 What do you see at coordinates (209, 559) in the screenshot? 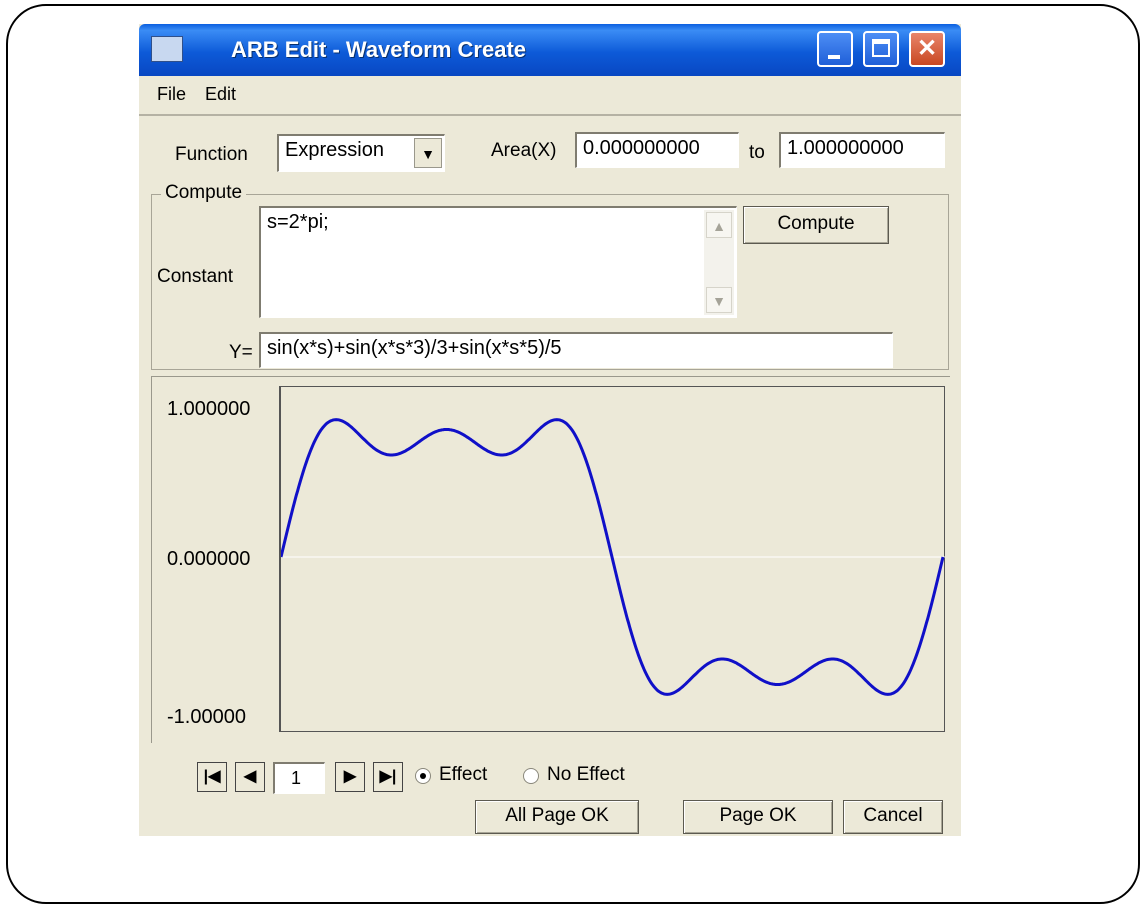
I see `y-tick-middle: 0.000000` at bounding box center [209, 559].